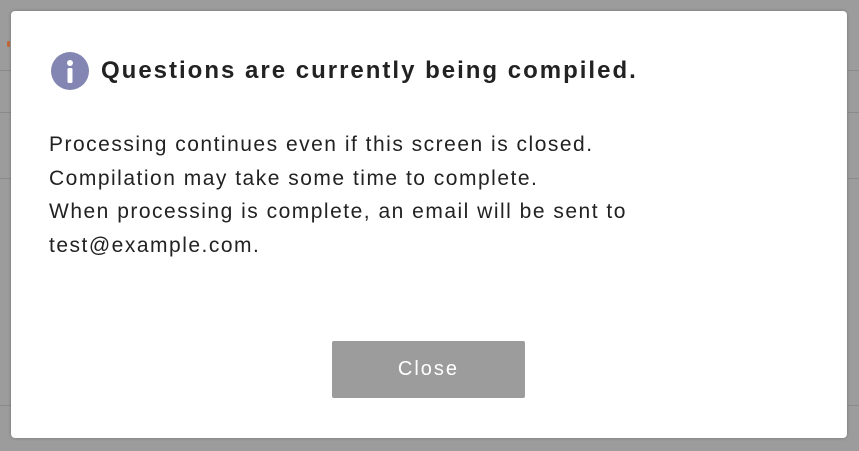 Image resolution: width=859 pixels, height=451 pixels. Describe the element at coordinates (428, 369) in the screenshot. I see `close-button: Close` at that location.